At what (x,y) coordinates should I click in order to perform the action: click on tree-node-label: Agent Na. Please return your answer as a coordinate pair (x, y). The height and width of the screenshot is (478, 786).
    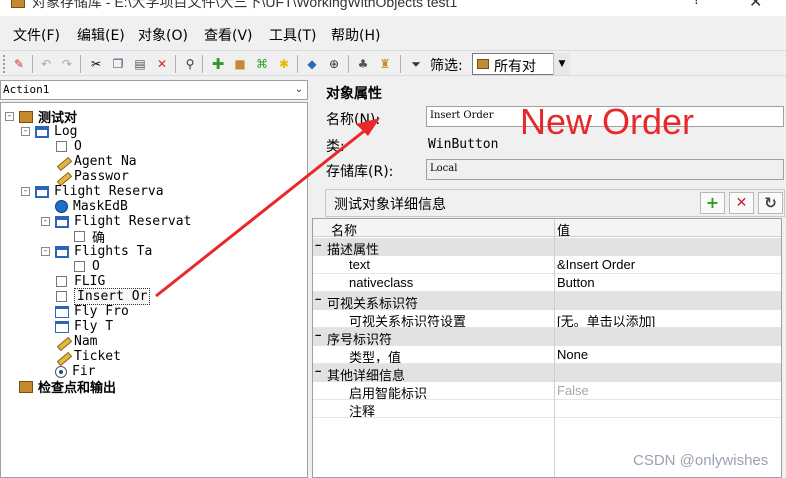
    Looking at the image, I should click on (105, 161).